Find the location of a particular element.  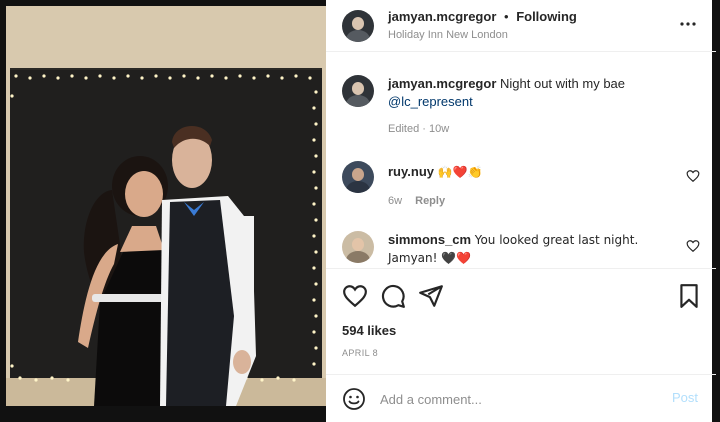

post-comment-button: Post is located at coordinates (685, 397).